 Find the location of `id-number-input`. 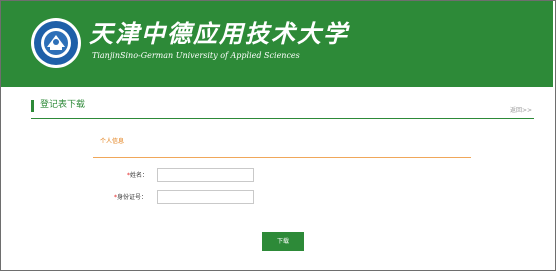

id-number-input is located at coordinates (205, 197).